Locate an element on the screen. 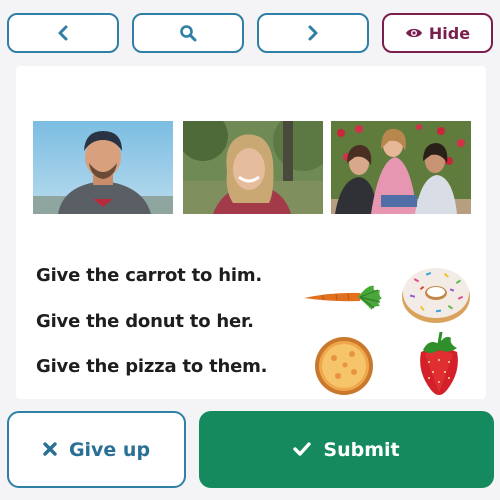  photo-man is located at coordinates (103, 167).